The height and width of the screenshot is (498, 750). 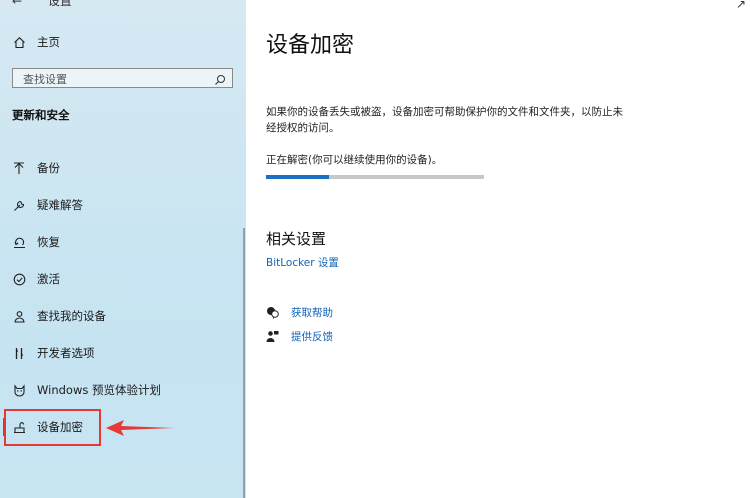 I want to click on back-arrow-icon: ←, so click(x=17, y=4).